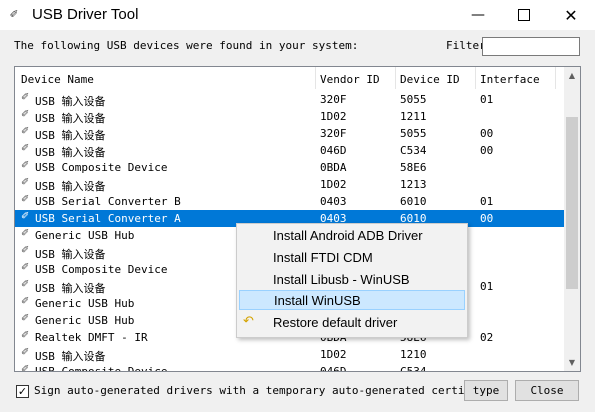 This screenshot has height=412, width=595. Describe the element at coordinates (352, 323) in the screenshot. I see `menu-item-restore-default: ↶ Restore default driver` at that location.